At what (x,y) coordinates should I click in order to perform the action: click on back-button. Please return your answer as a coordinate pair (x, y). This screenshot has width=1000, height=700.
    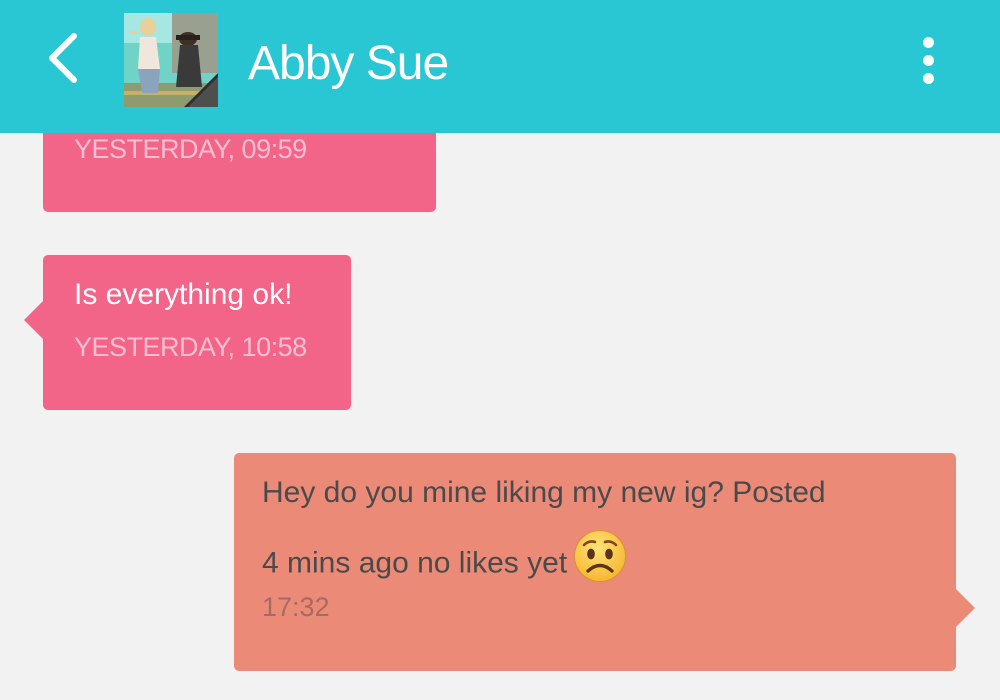
    Looking at the image, I should click on (62, 60).